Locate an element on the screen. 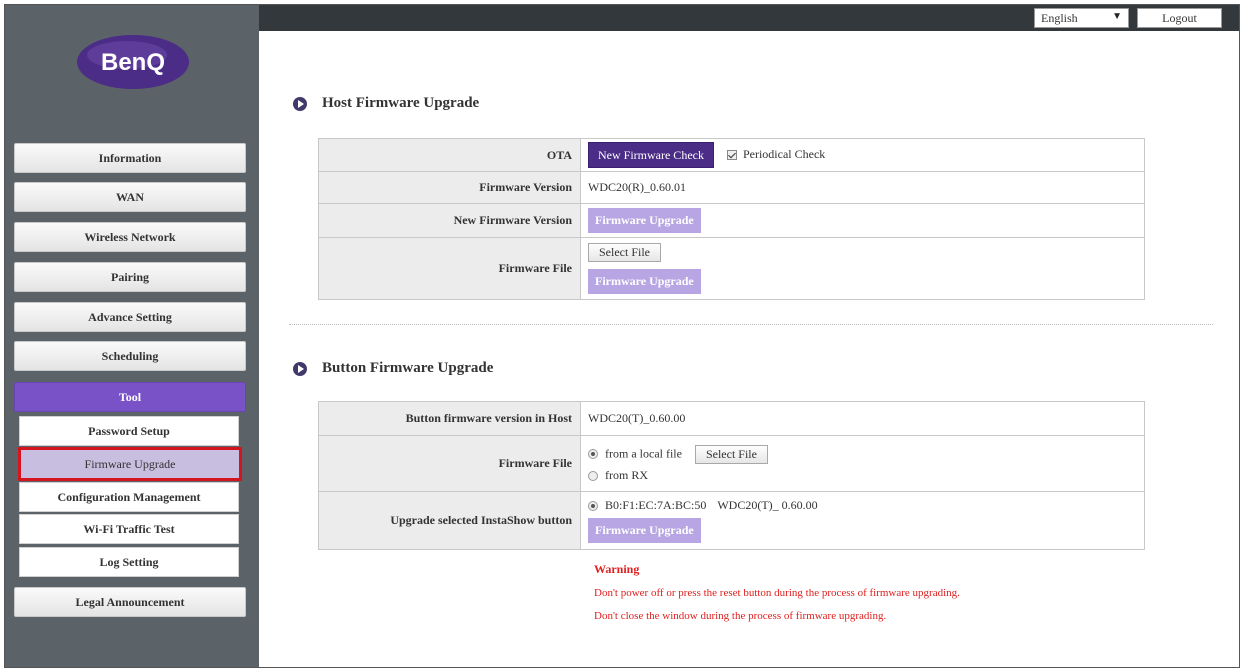  sidebar-item-information: Information is located at coordinates (130, 158).